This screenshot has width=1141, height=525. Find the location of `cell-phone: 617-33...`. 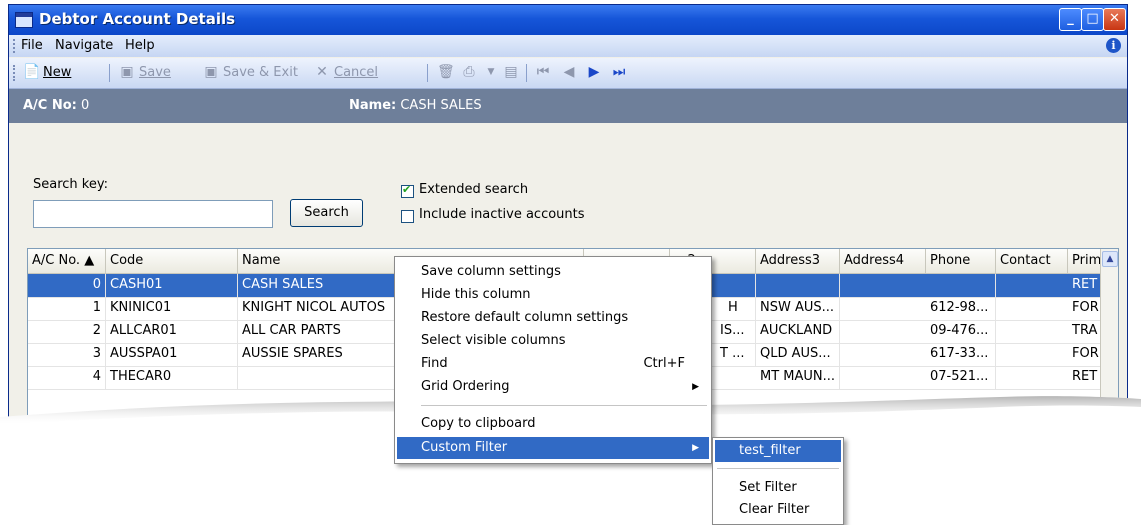

cell-phone: 617-33... is located at coordinates (961, 354).